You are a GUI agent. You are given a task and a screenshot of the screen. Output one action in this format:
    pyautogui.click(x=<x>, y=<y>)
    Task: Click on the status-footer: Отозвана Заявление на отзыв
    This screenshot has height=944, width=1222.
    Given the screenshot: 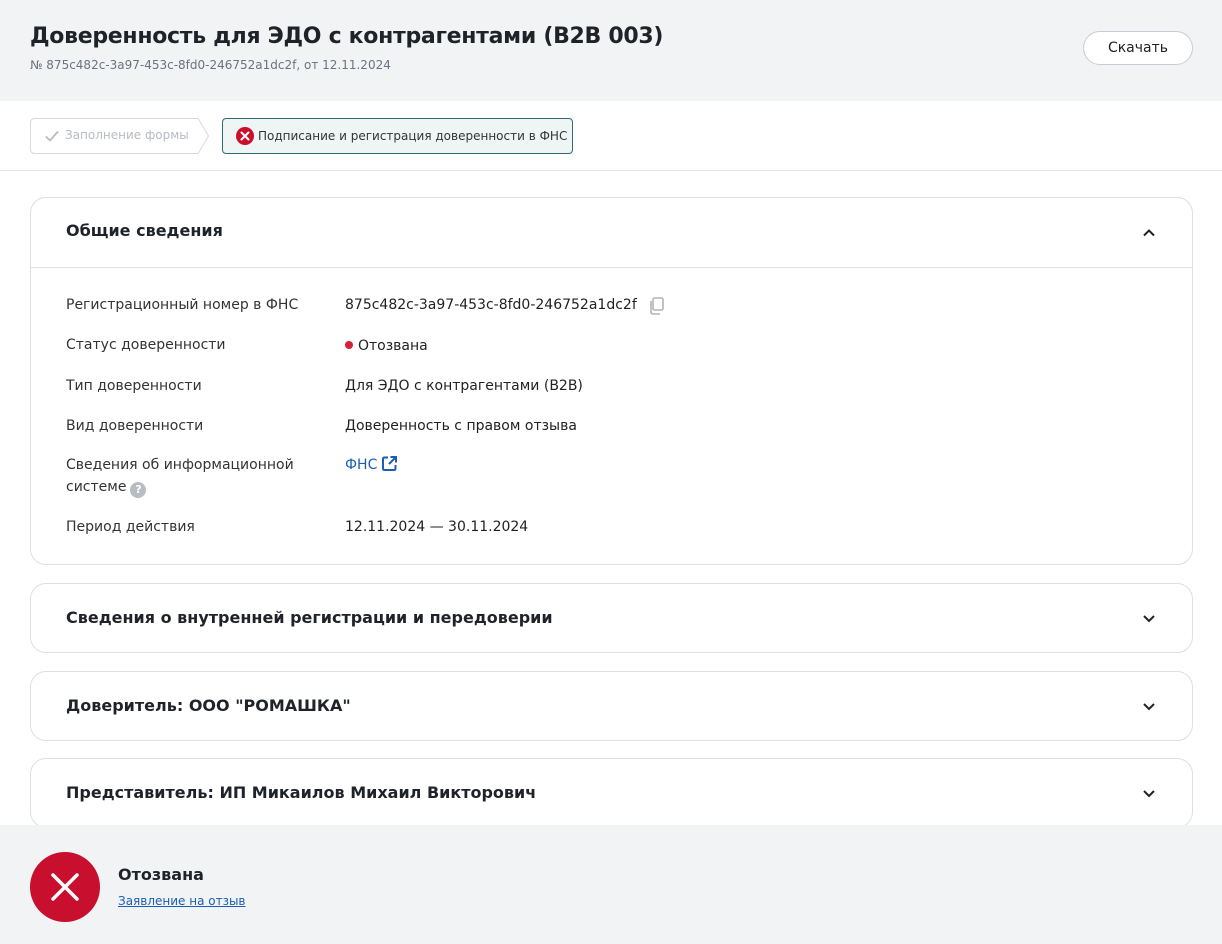 What is the action you would take?
    pyautogui.click(x=611, y=884)
    